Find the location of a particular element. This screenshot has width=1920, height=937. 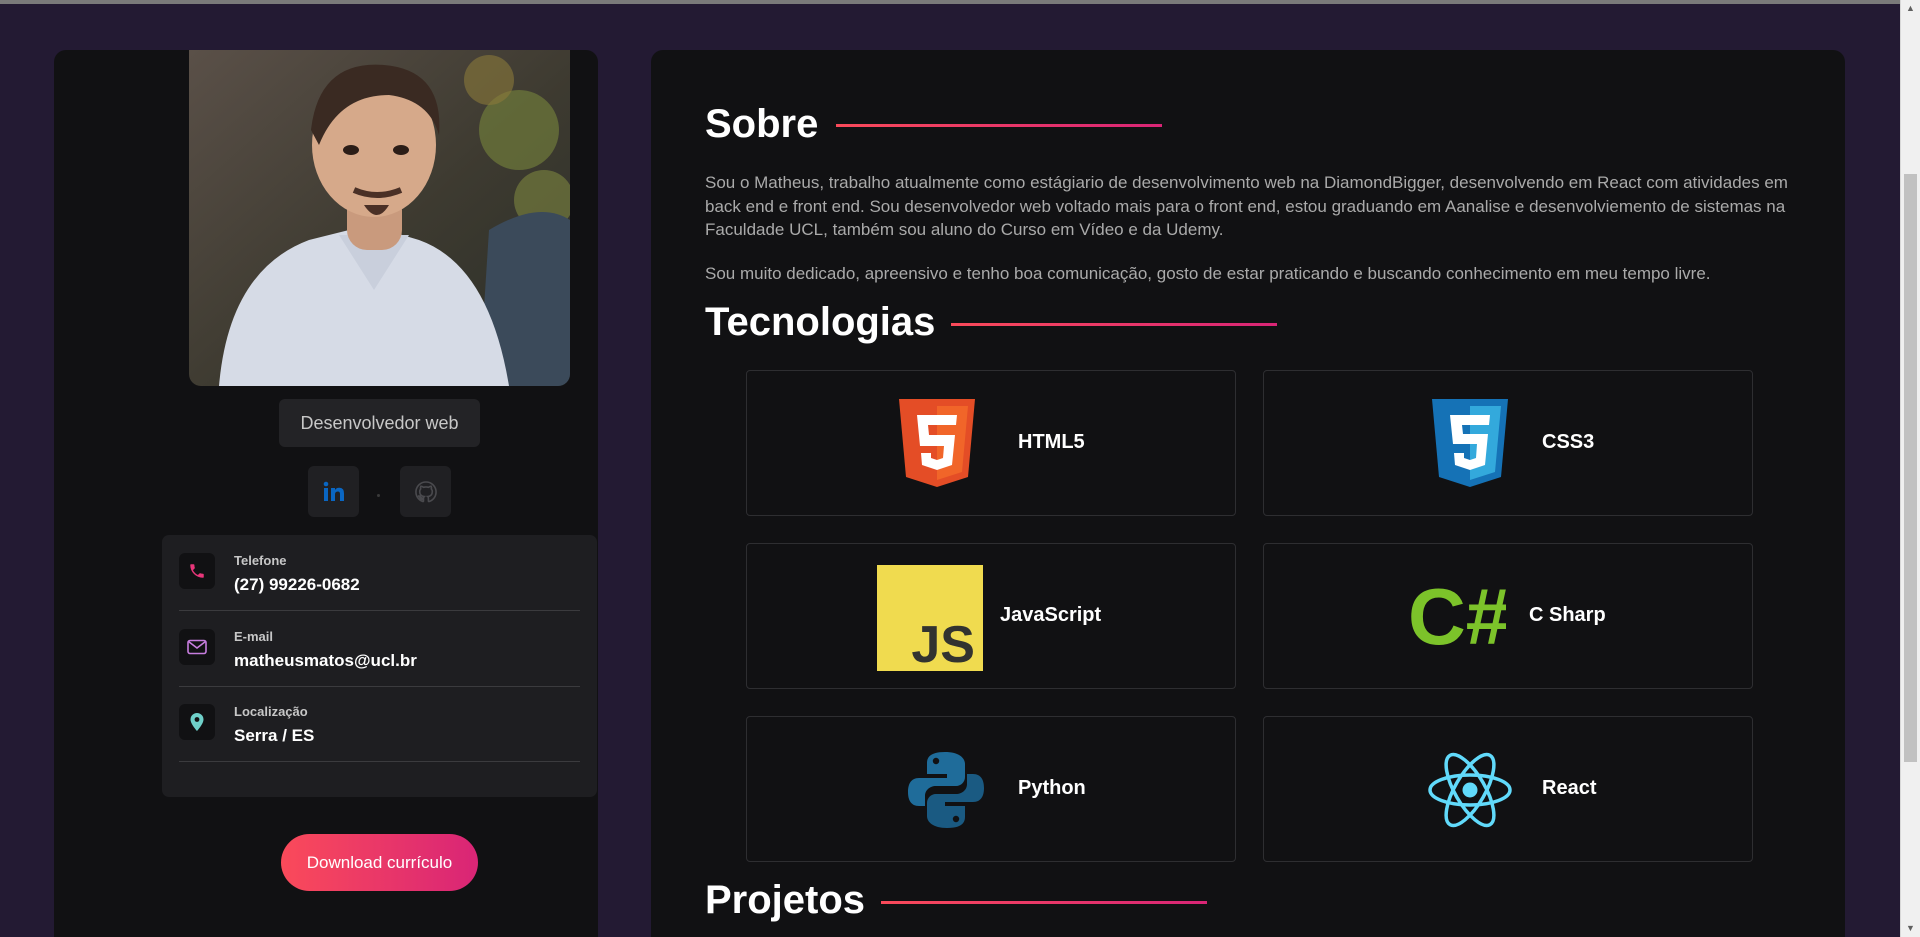

svg-text: C# is located at coordinates (1457, 616).